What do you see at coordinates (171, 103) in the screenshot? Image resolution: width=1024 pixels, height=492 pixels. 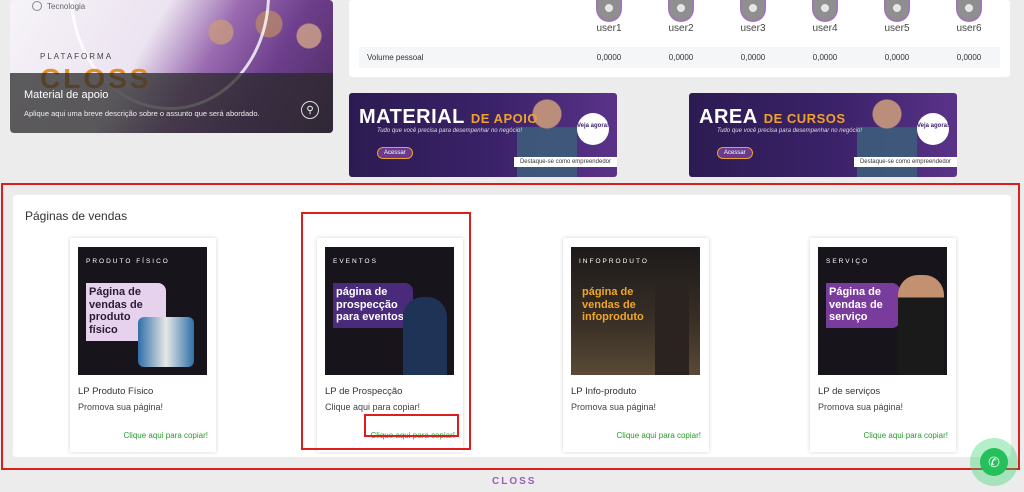 I see `banner-overlay` at bounding box center [171, 103].